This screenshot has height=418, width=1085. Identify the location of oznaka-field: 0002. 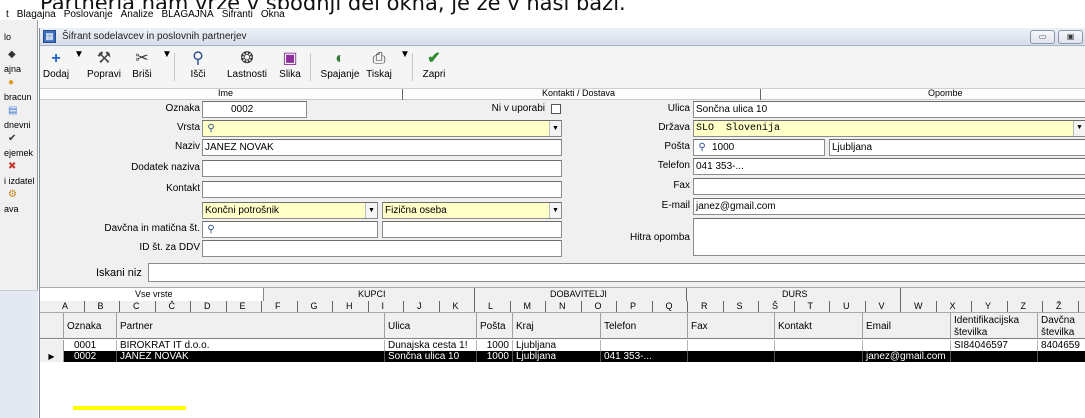
(254, 109).